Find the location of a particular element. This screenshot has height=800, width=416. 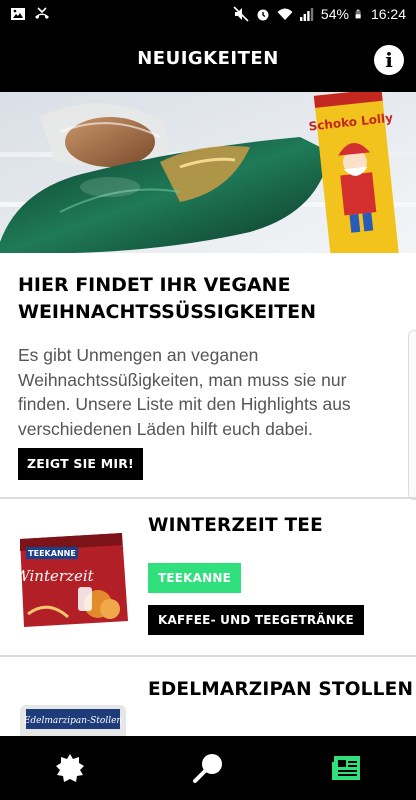

stollen-pack-name: Edelmarzipan-Stollen is located at coordinates (73, 721).